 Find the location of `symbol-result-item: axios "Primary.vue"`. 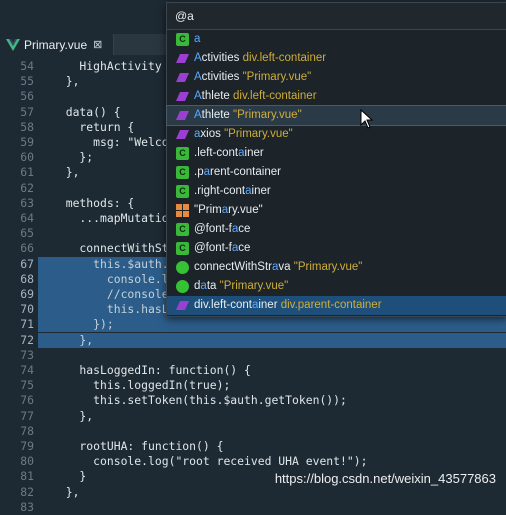

symbol-result-item: axios "Primary.vue" is located at coordinates (336, 134).